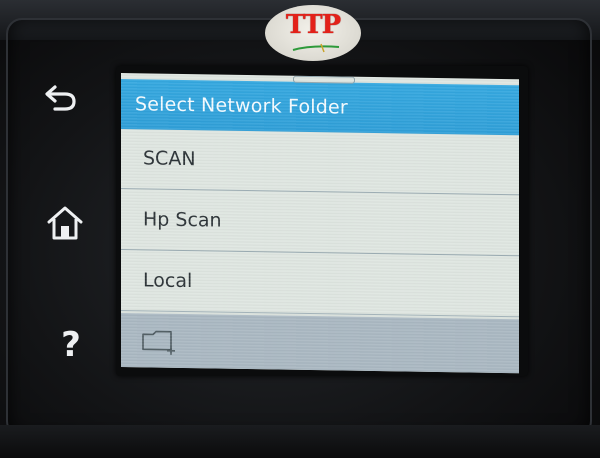  What do you see at coordinates (320, 162) in the screenshot?
I see `list-item-scan: SCAN` at bounding box center [320, 162].